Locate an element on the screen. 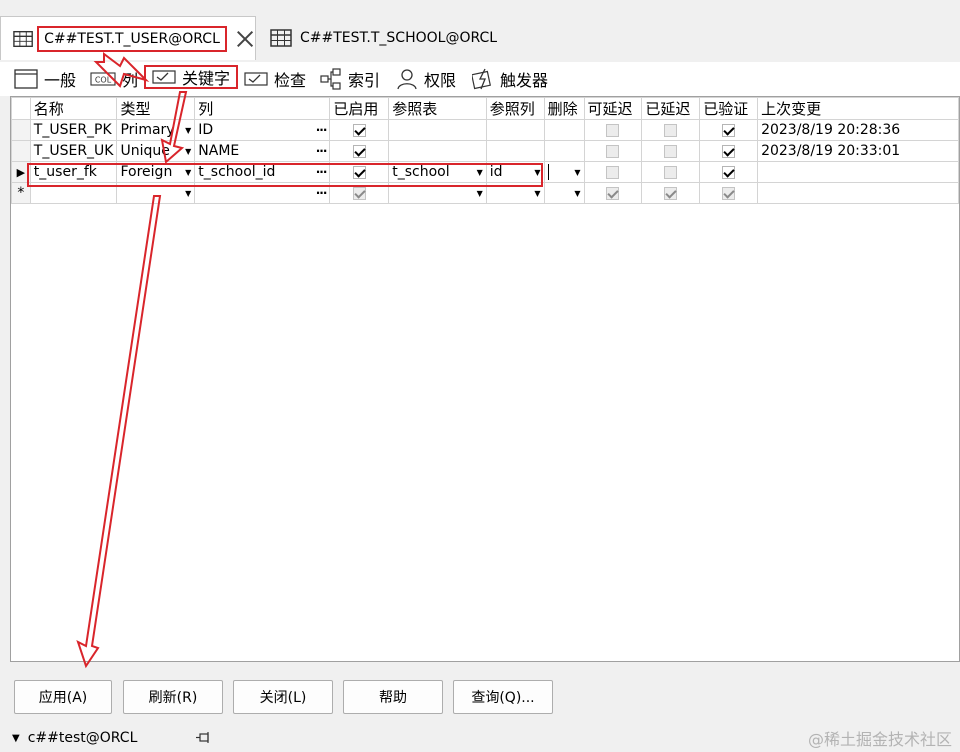 The height and width of the screenshot is (752, 960). pin-icon is located at coordinates (204, 738).